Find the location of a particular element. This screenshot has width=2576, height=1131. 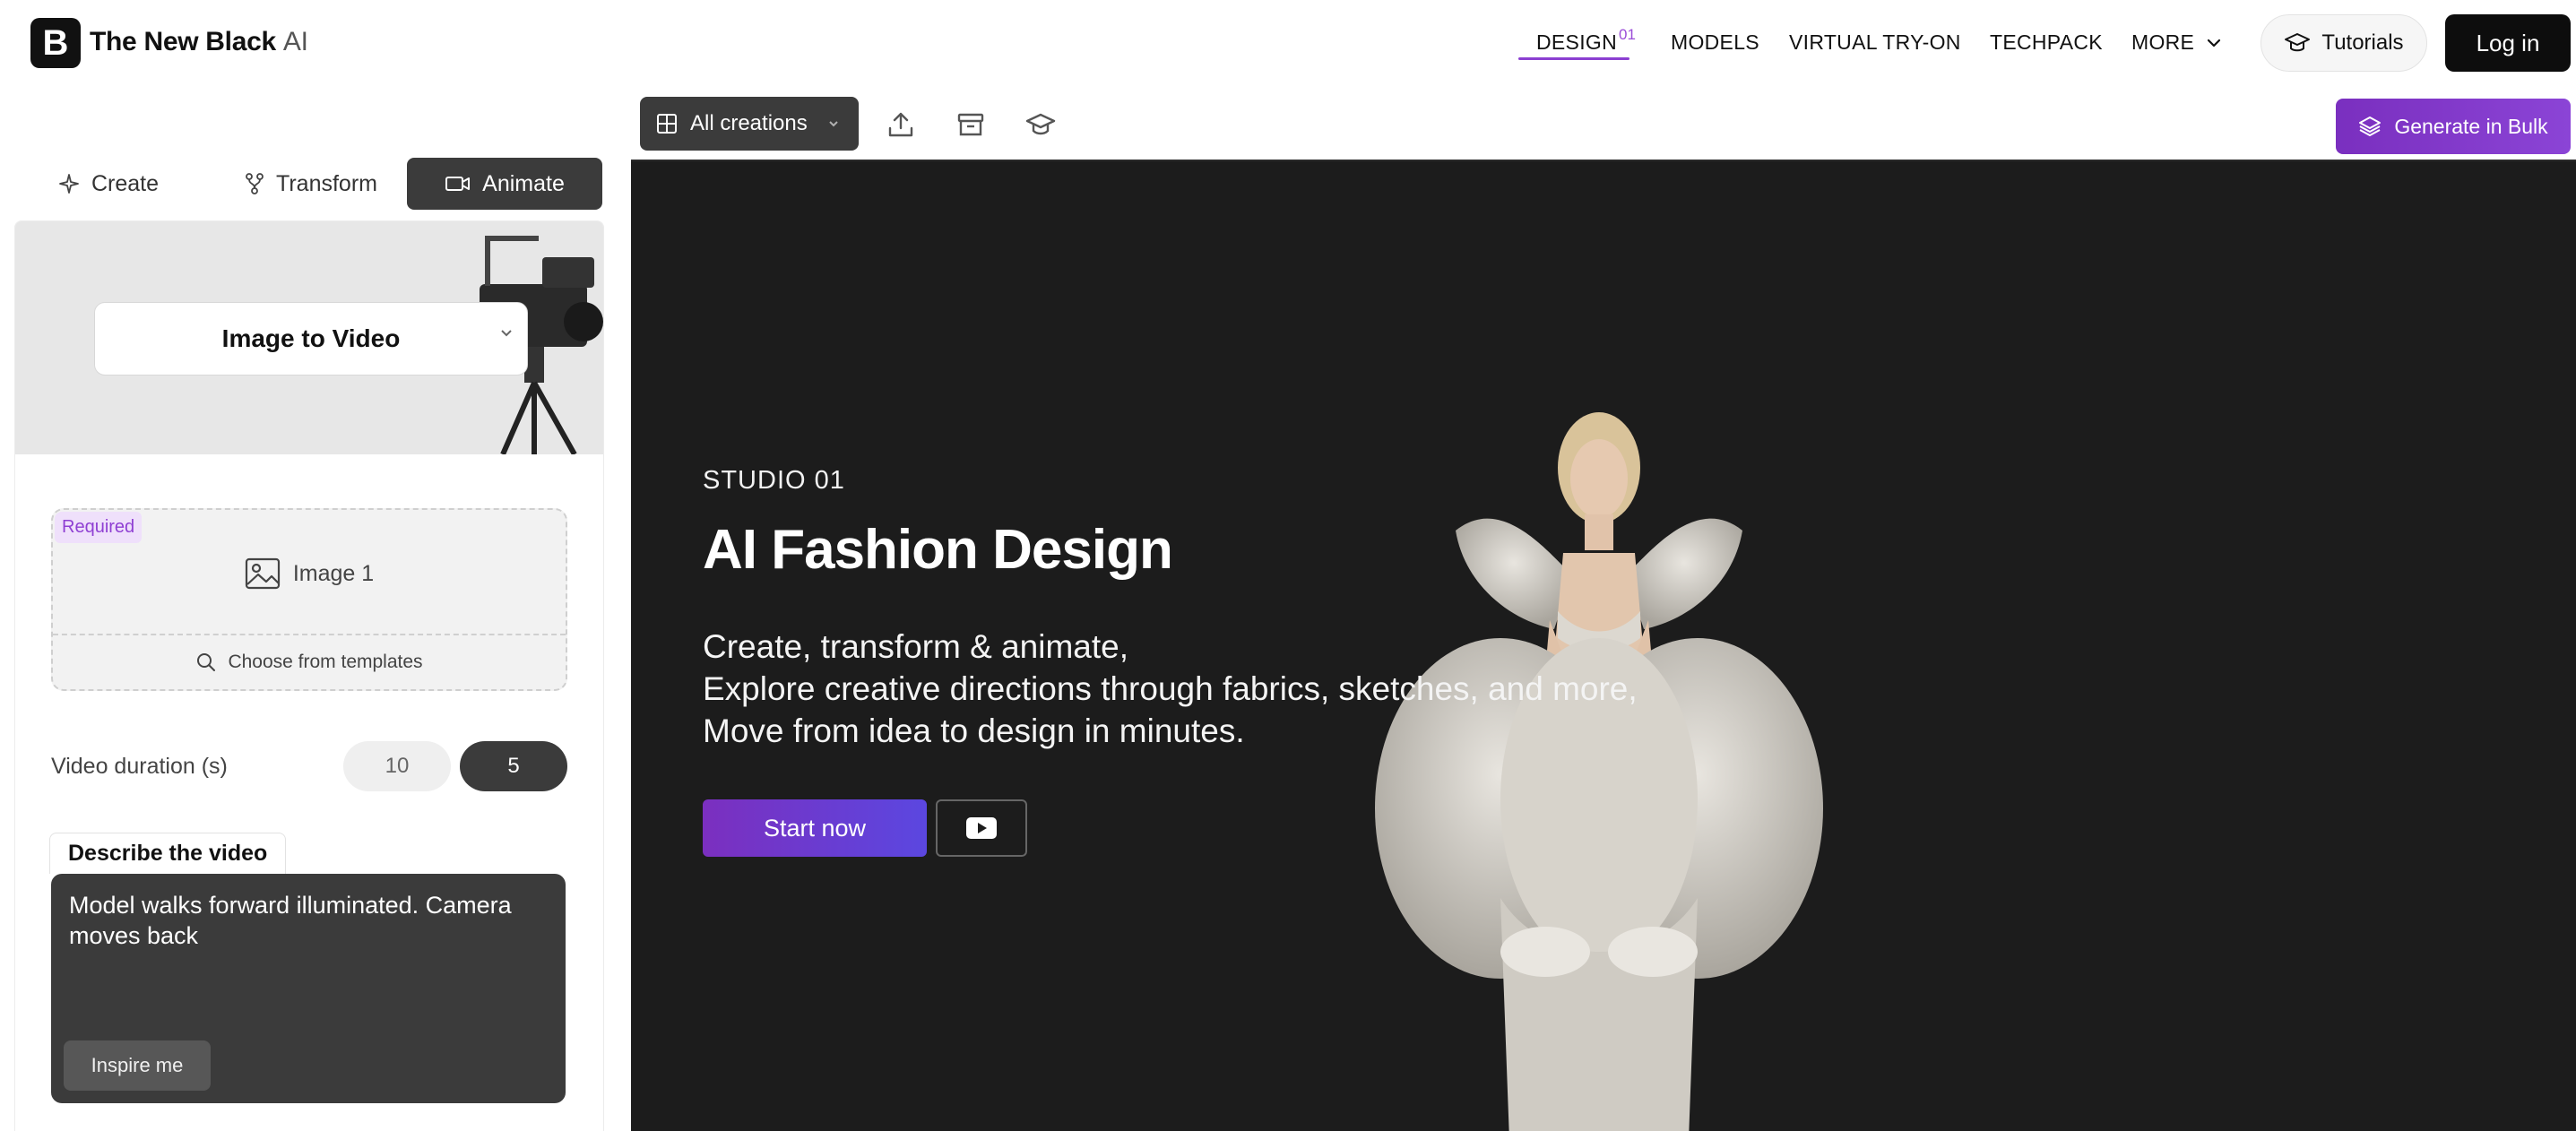

duration-option-10: 10 is located at coordinates (397, 766).